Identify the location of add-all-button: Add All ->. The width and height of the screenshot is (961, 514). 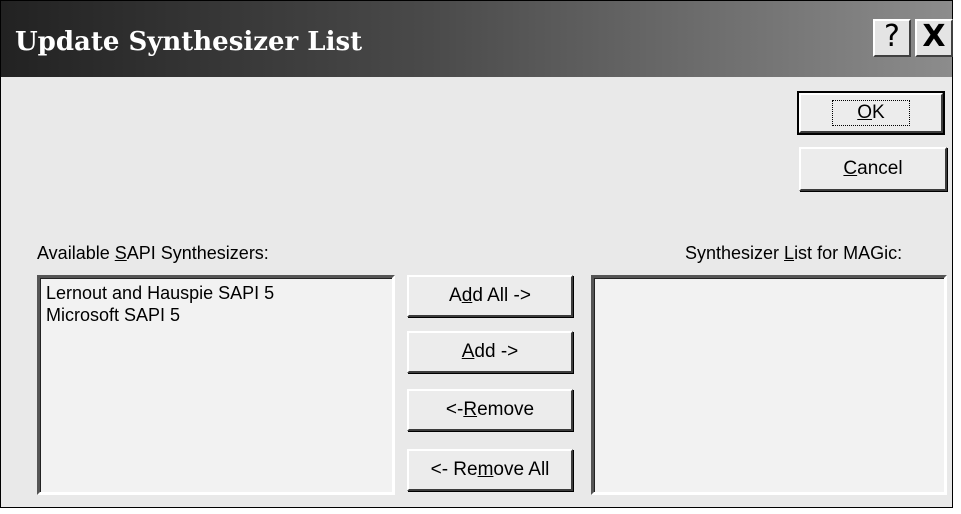
(490, 296).